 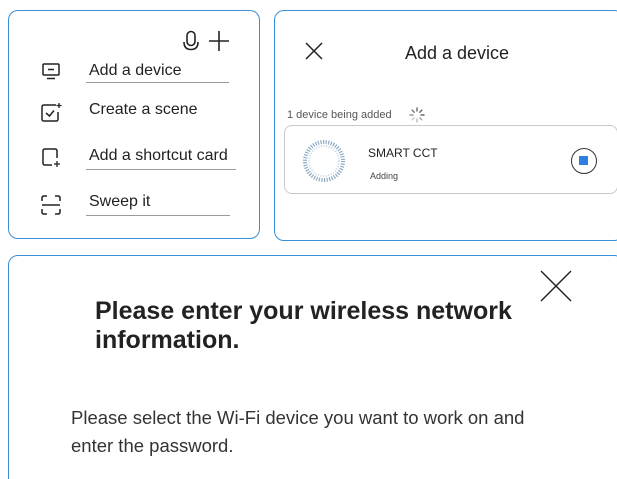 I want to click on shortcut-card-icon, so click(x=51, y=157).